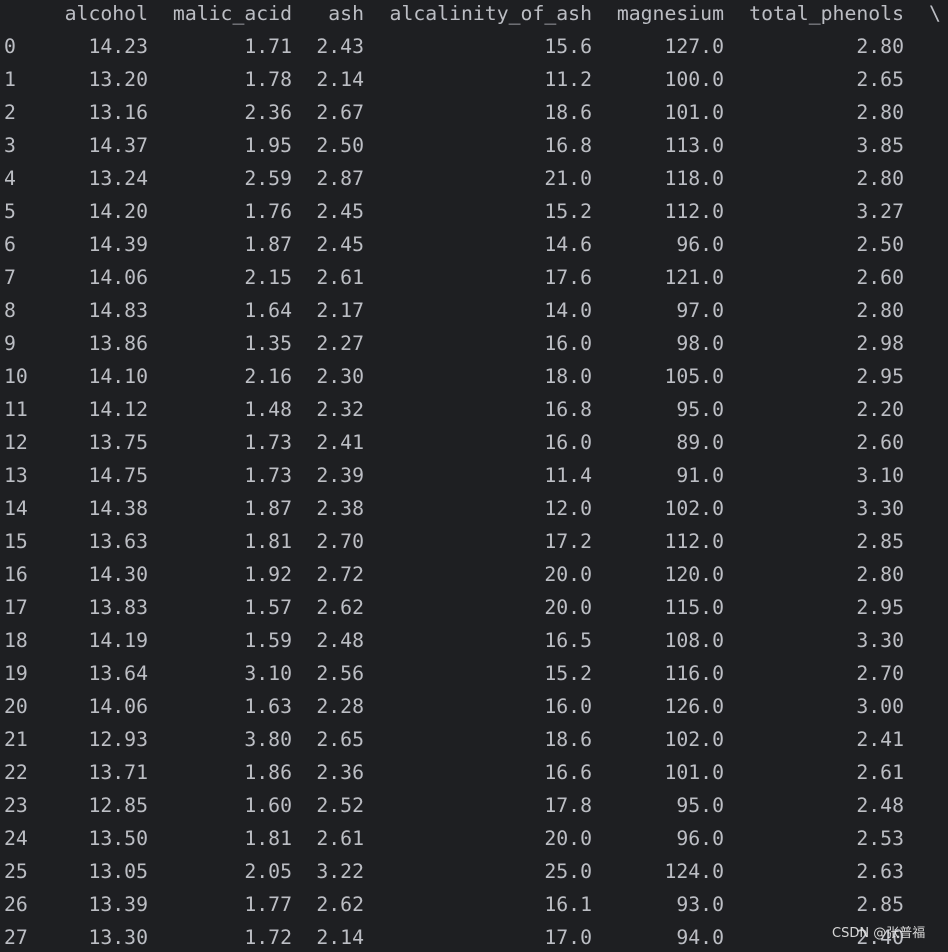 Image resolution: width=948 pixels, height=952 pixels. What do you see at coordinates (568, 805) in the screenshot?
I see `cell-alcalinity-of-ash: 17.8` at bounding box center [568, 805].